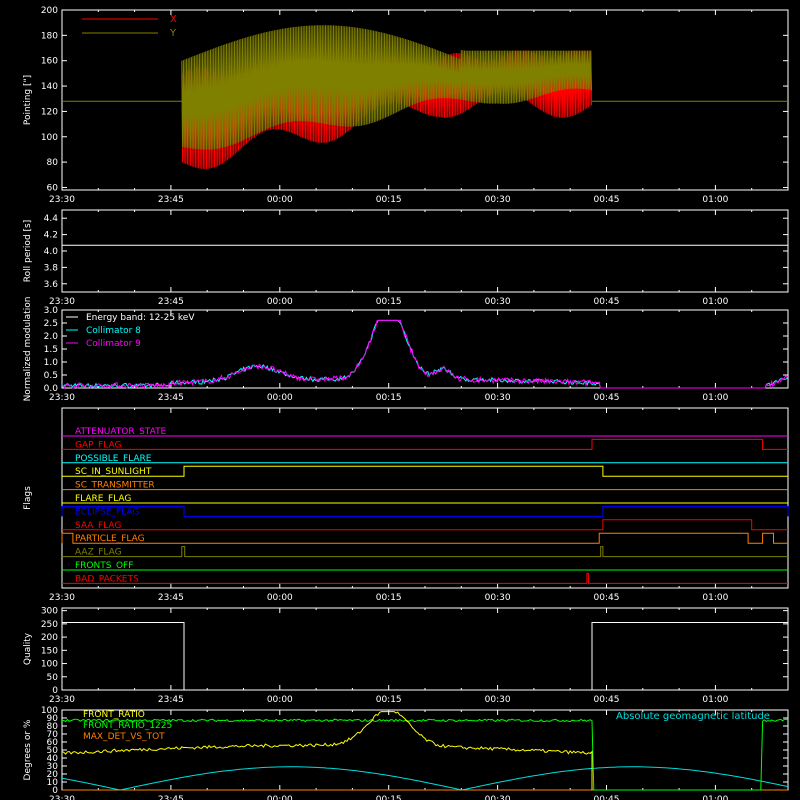 Image resolution: width=800 pixels, height=800 pixels. Describe the element at coordinates (51, 337) in the screenshot. I see `y-tick-label: 2.0` at that location.